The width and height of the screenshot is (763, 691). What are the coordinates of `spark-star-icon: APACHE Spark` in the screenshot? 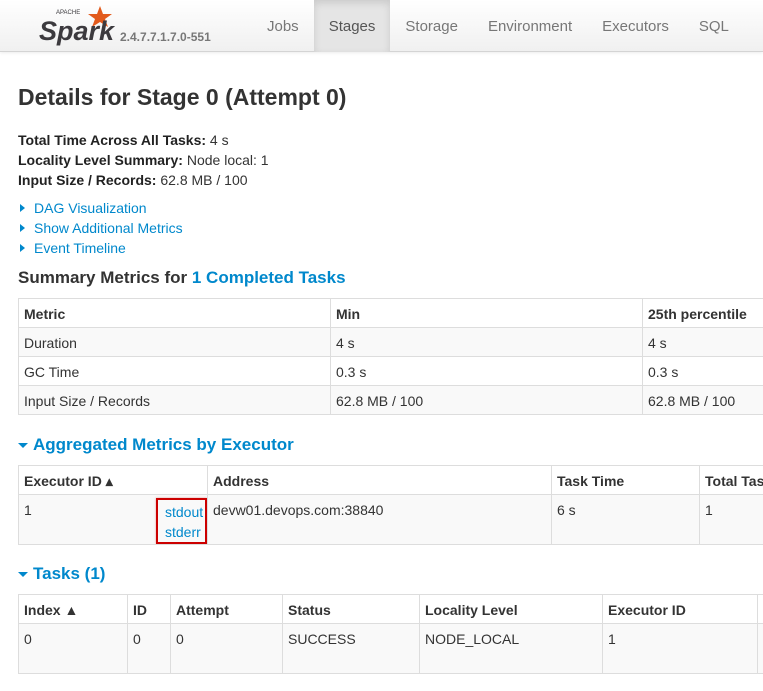 It's located at (77, 26).